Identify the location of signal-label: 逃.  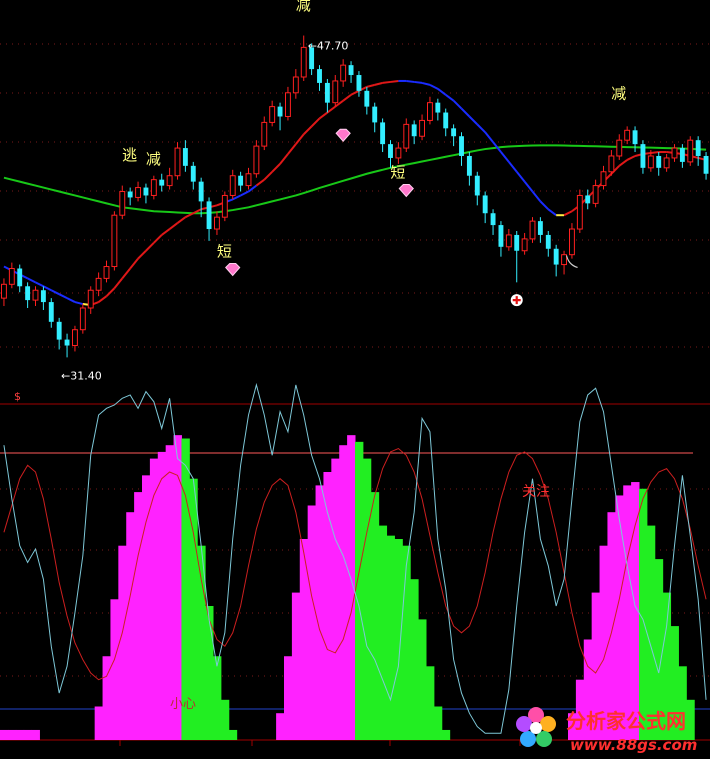
(129, 155).